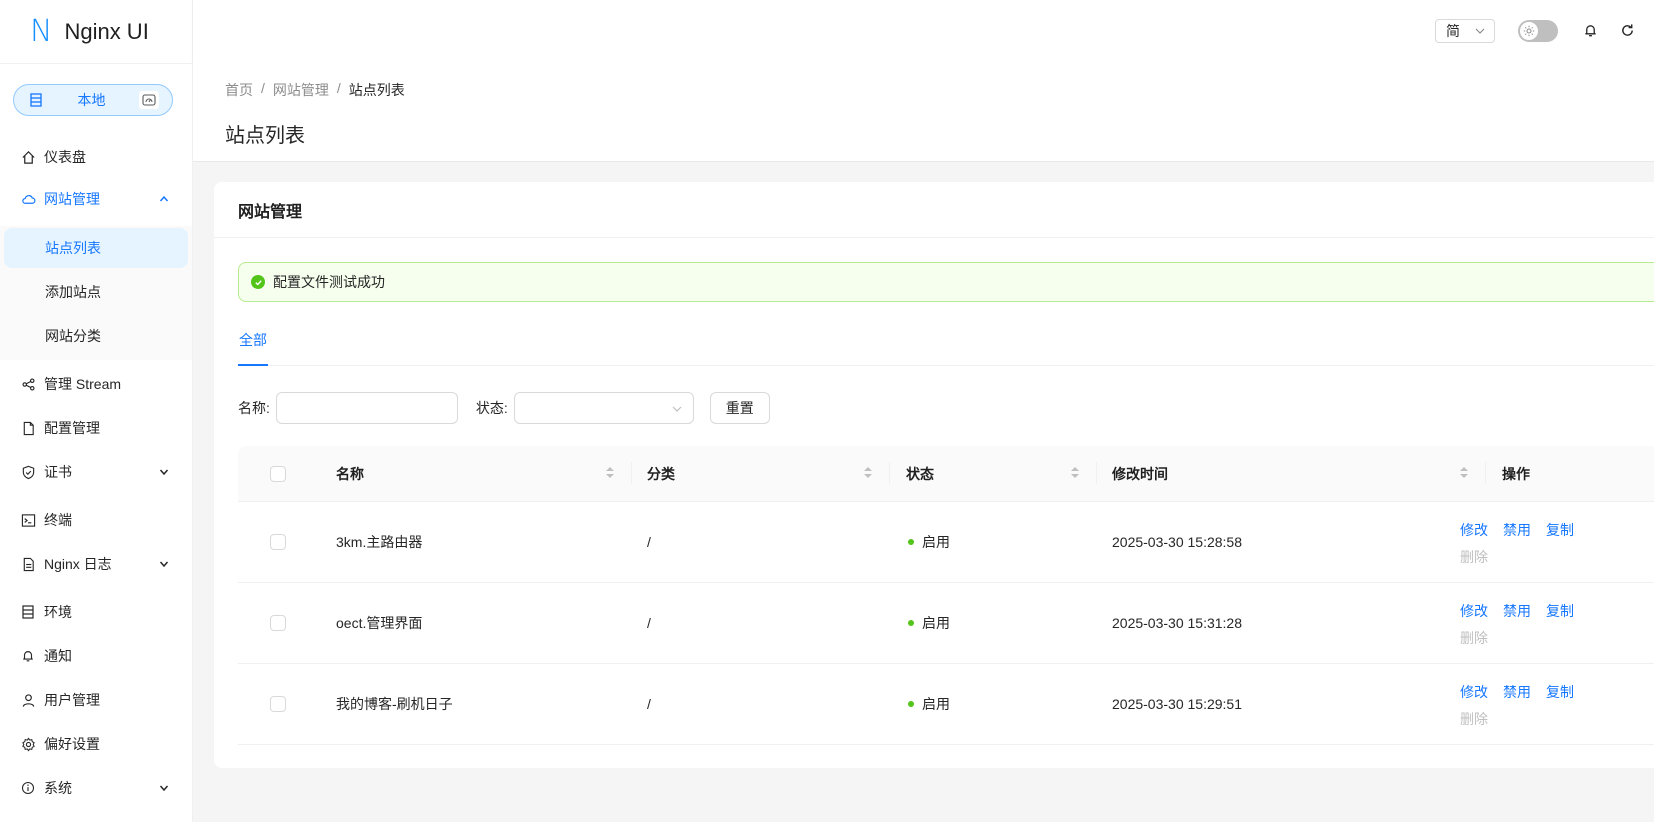 The image size is (1654, 822). Describe the element at coordinates (350, 474) in the screenshot. I see `column-name: 名称` at that location.